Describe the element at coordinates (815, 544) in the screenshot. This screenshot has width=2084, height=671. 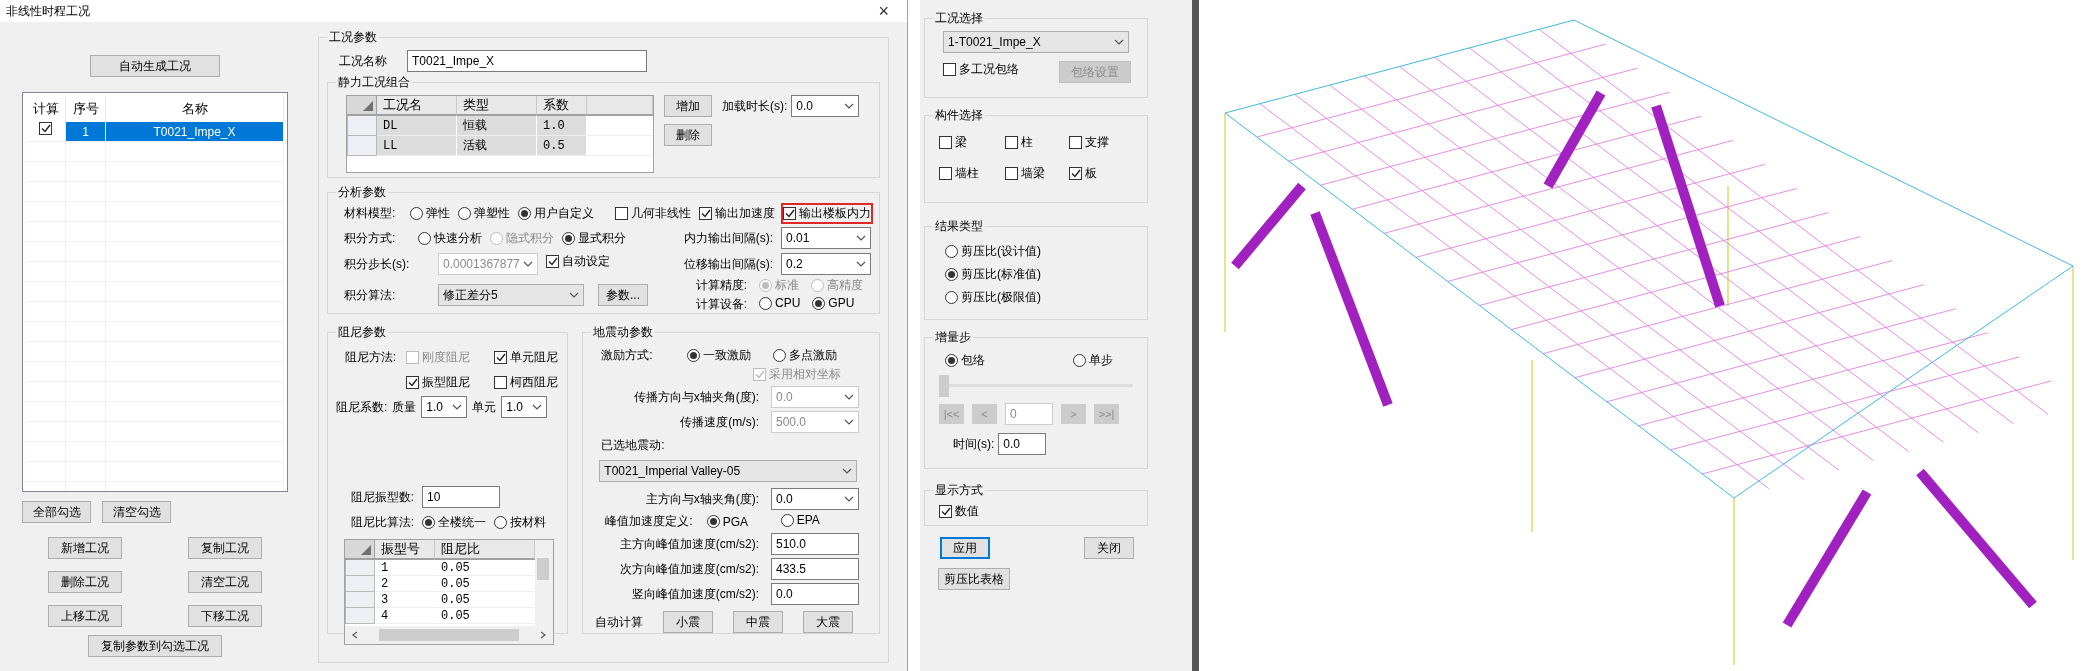
I see `text-field: 510.0` at that location.